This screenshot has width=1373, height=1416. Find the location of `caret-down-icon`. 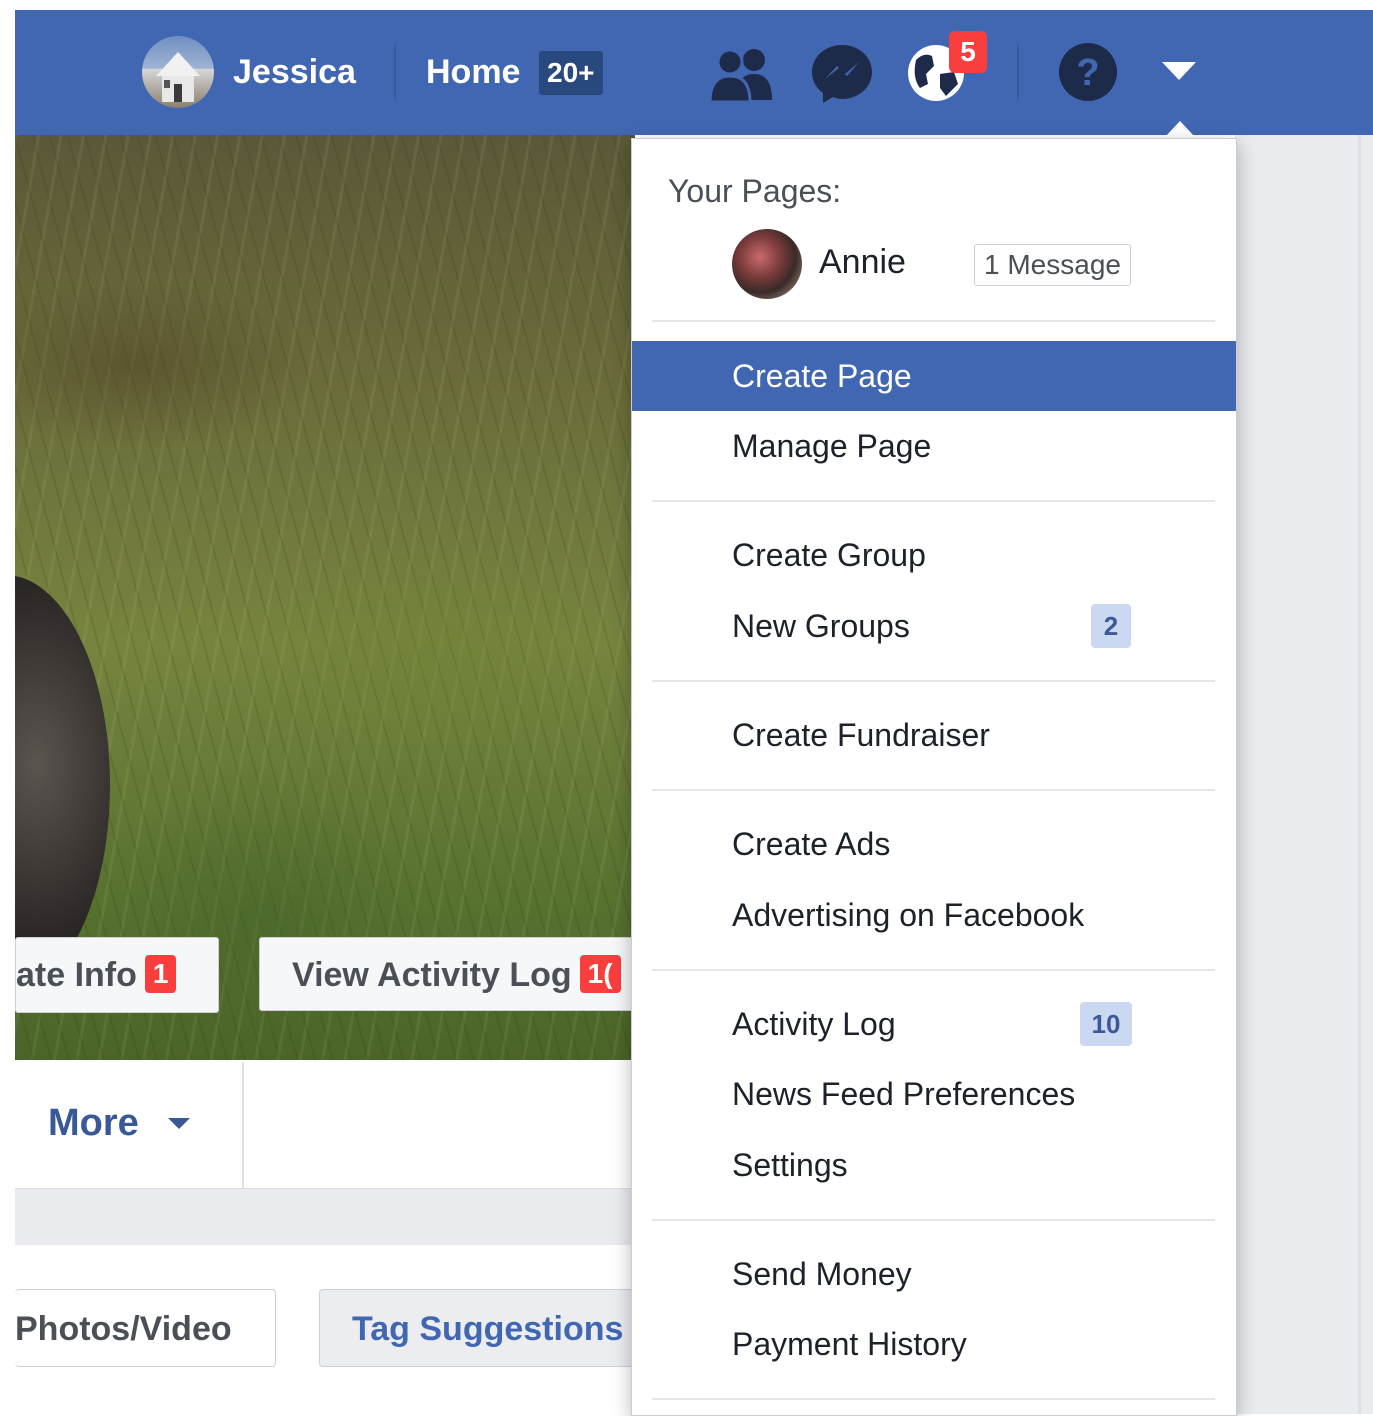

caret-down-icon is located at coordinates (1179, 71).